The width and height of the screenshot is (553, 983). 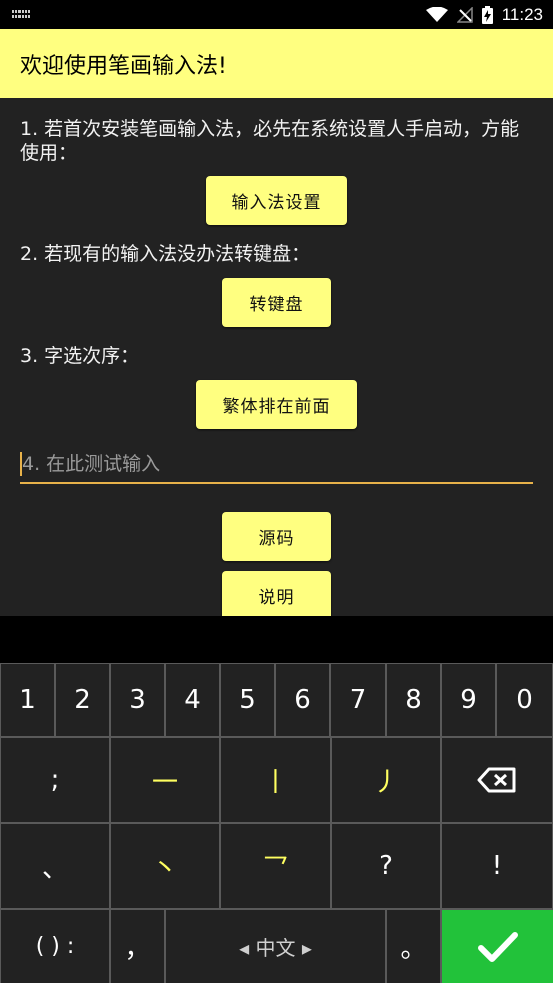 I want to click on key-4: 4, so click(x=192, y=700).